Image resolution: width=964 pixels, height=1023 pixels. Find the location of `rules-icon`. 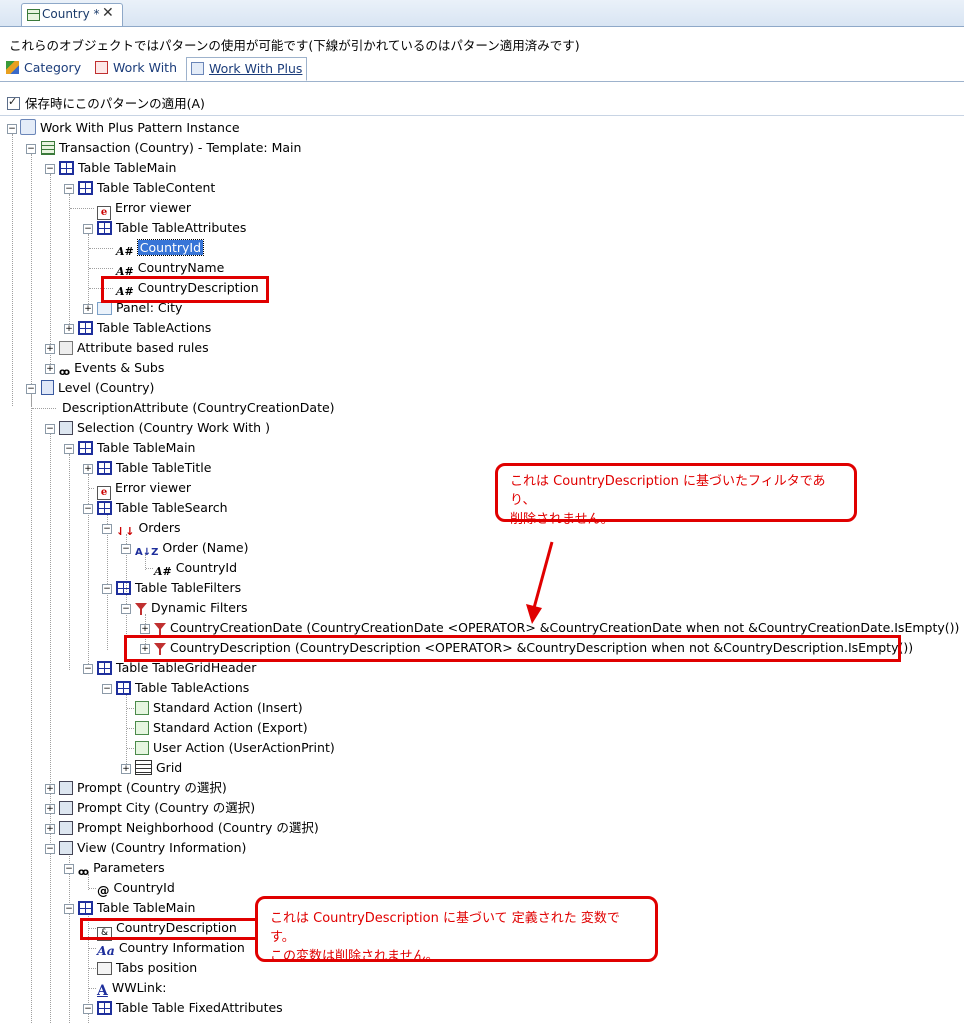

rules-icon is located at coordinates (66, 348).